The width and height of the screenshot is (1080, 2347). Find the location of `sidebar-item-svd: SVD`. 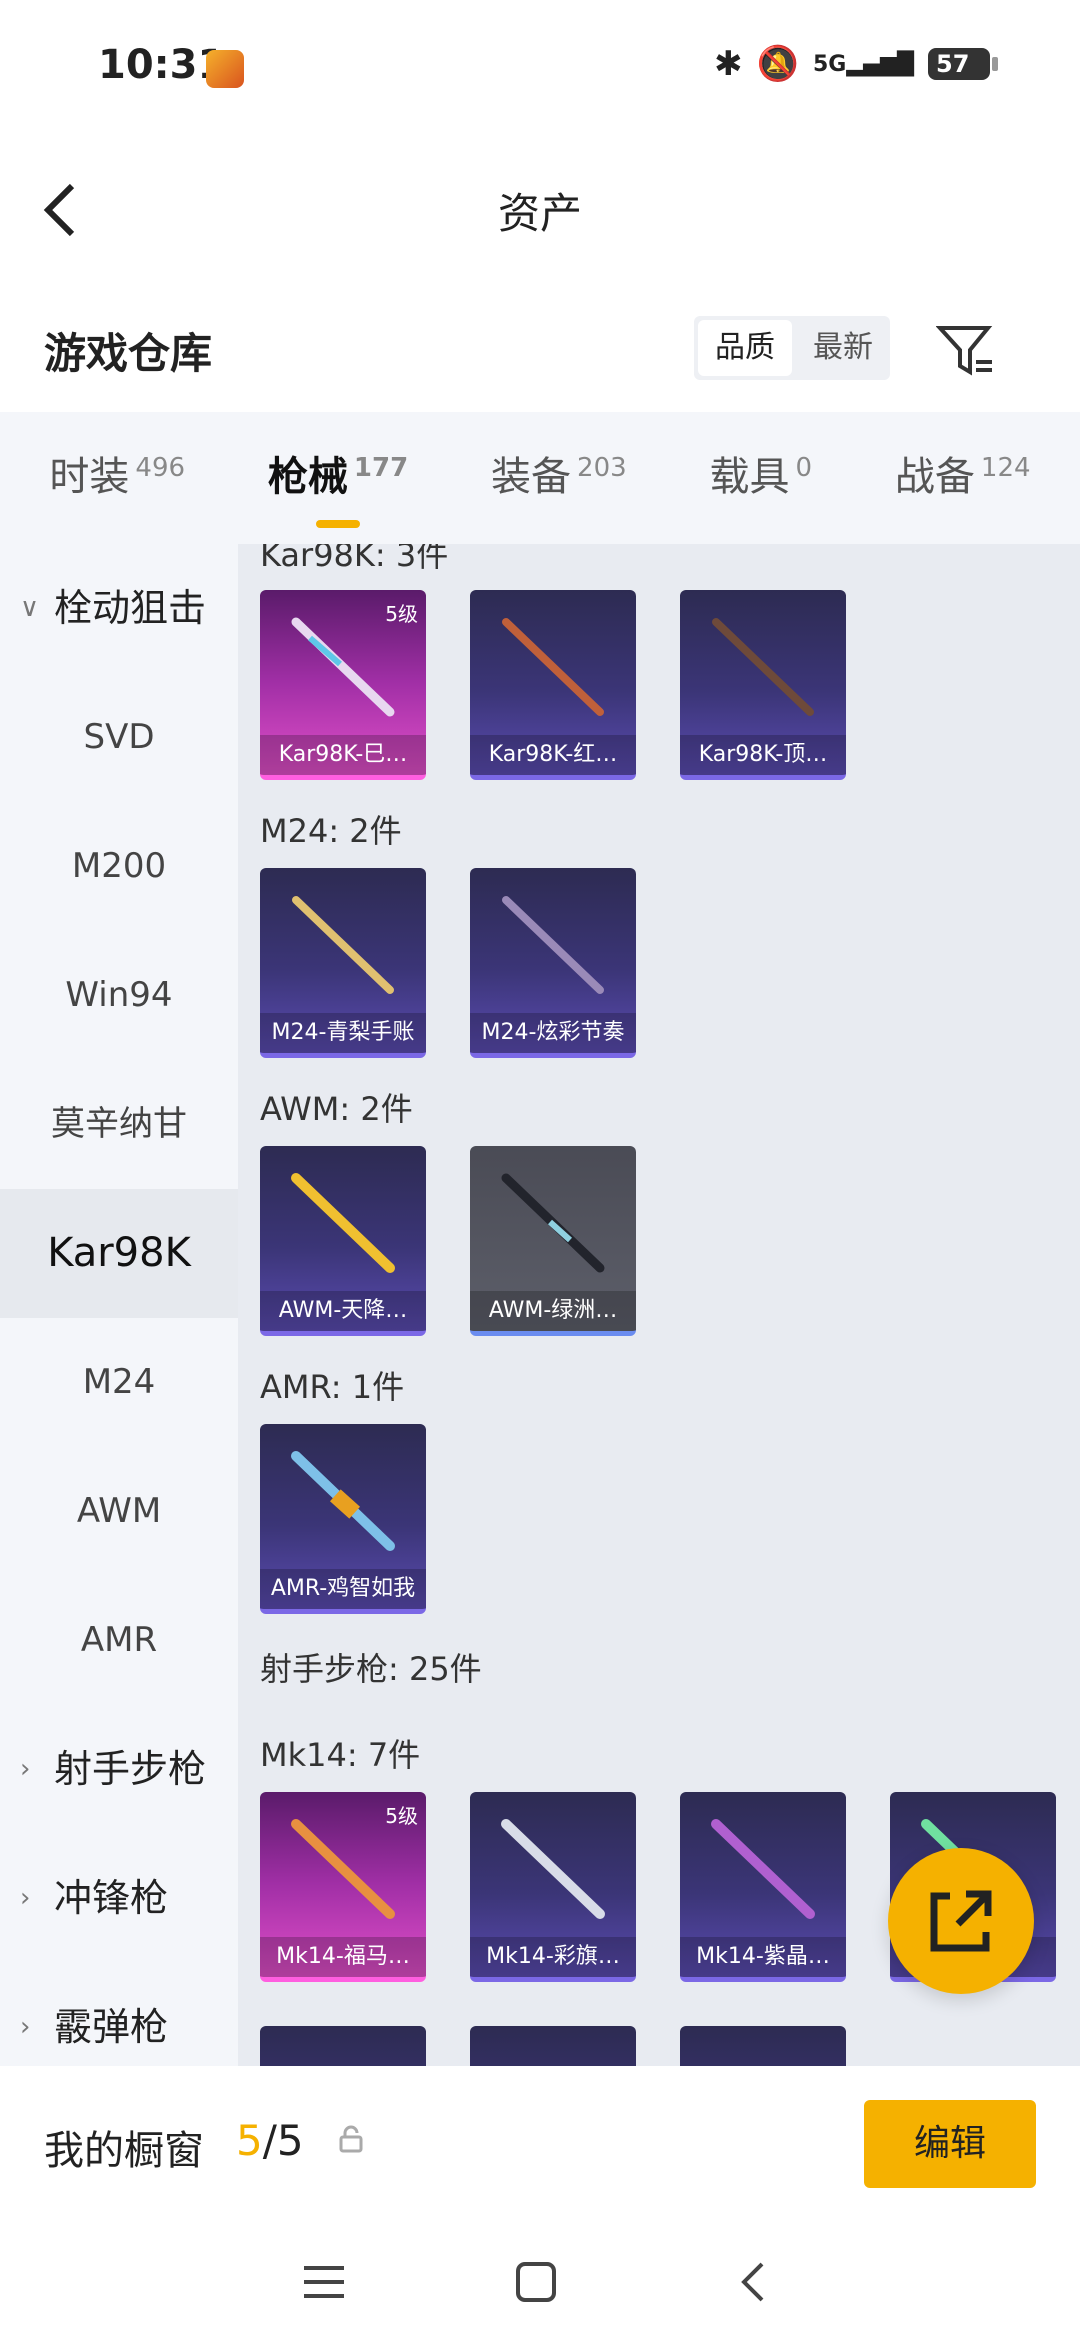

sidebar-item-svd: SVD is located at coordinates (119, 737).